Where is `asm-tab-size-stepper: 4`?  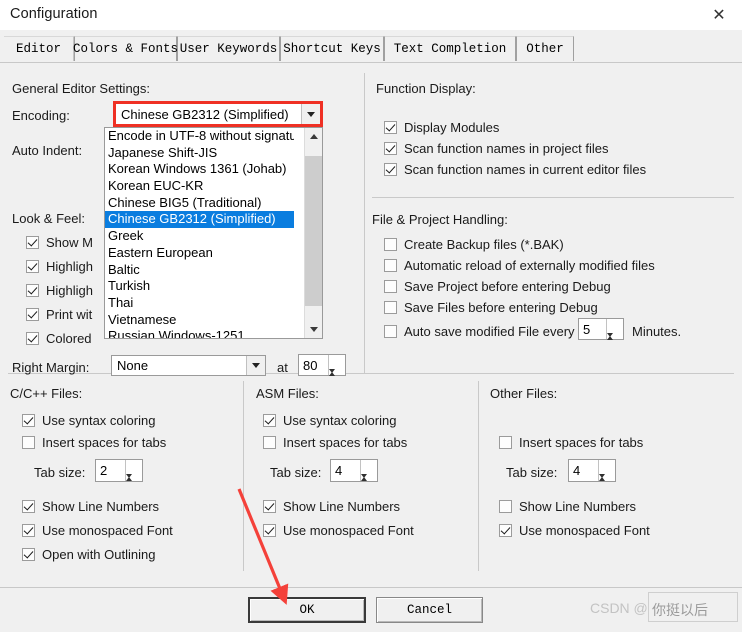
asm-tab-size-stepper: 4 is located at coordinates (354, 477).